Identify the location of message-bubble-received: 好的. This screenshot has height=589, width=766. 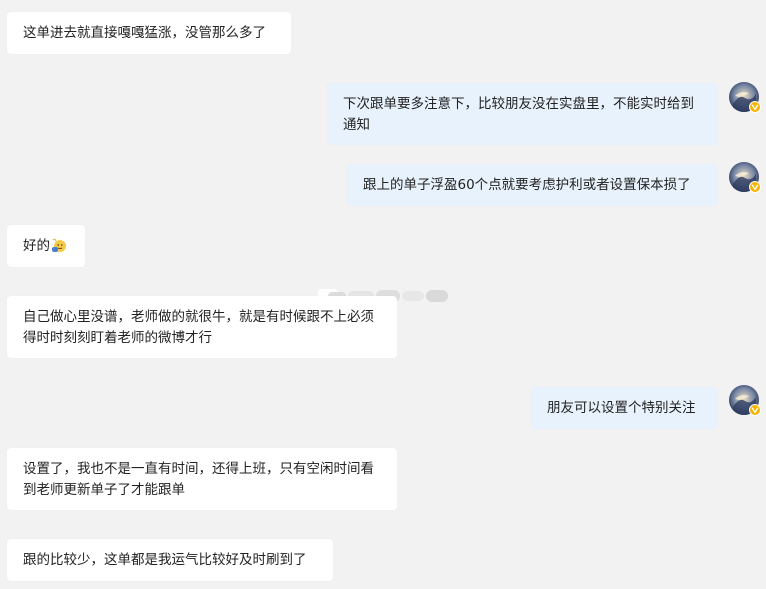
(46, 246).